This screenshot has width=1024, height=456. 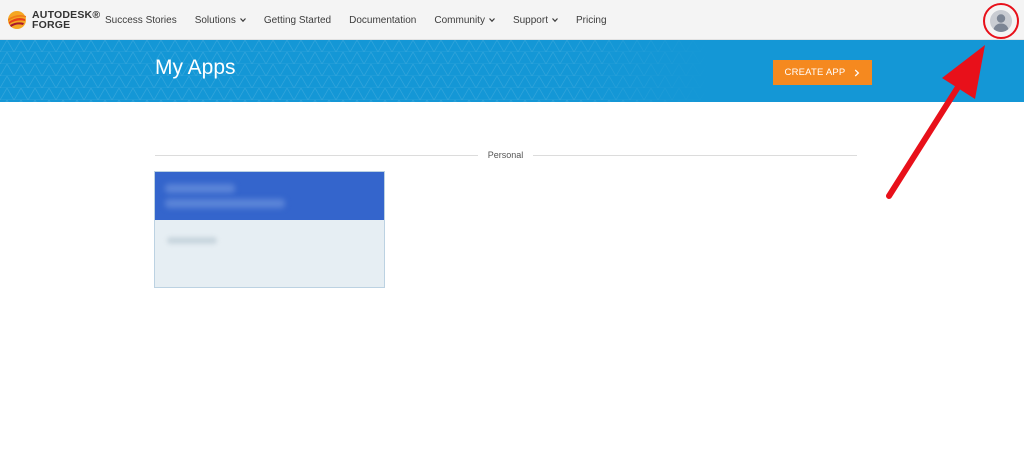 I want to click on nav-item-community: Community, so click(x=464, y=20).